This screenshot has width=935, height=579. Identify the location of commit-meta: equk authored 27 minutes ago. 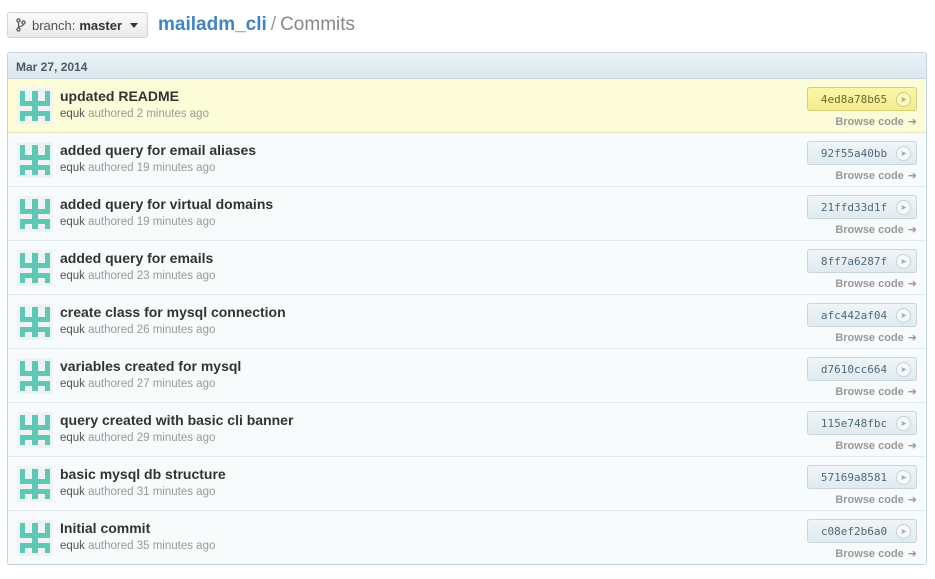
(137, 384).